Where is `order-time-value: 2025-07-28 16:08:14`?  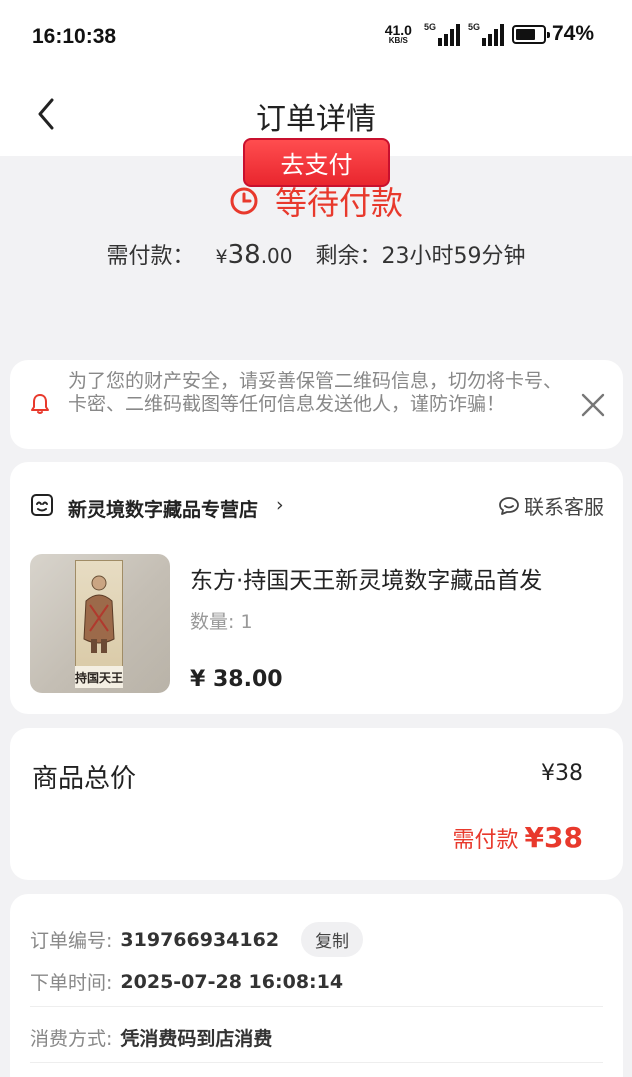 order-time-value: 2025-07-28 16:08:14 is located at coordinates (232, 981).